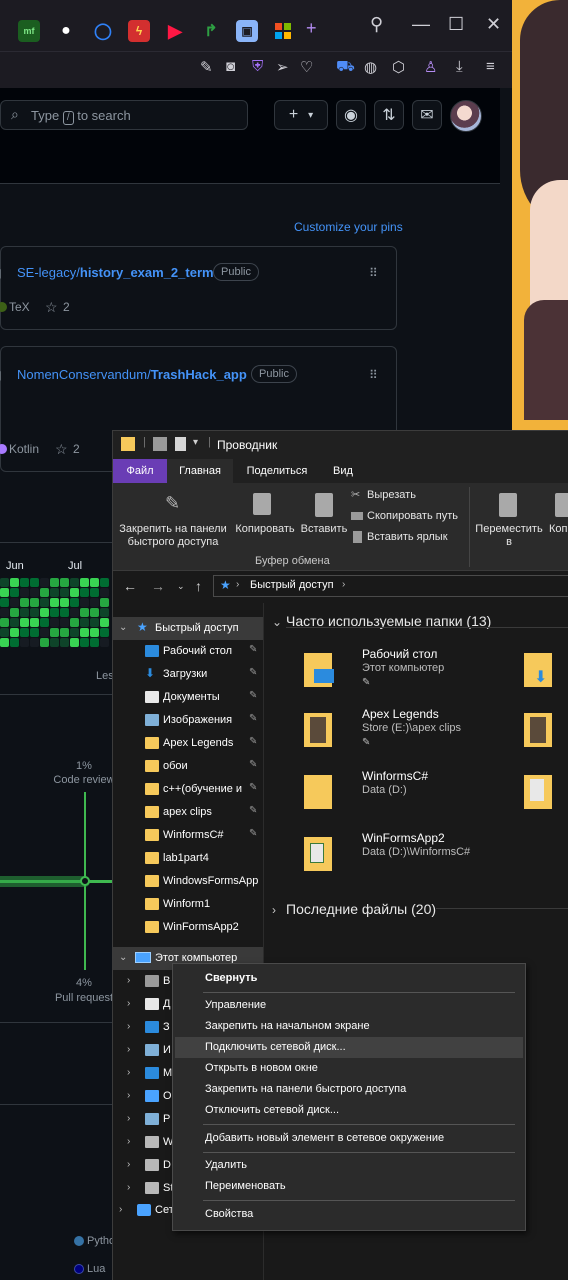 This screenshot has width=568, height=1280. What do you see at coordinates (123, 957) in the screenshot?
I see `chevron-down-icon: ⌄` at bounding box center [123, 957].